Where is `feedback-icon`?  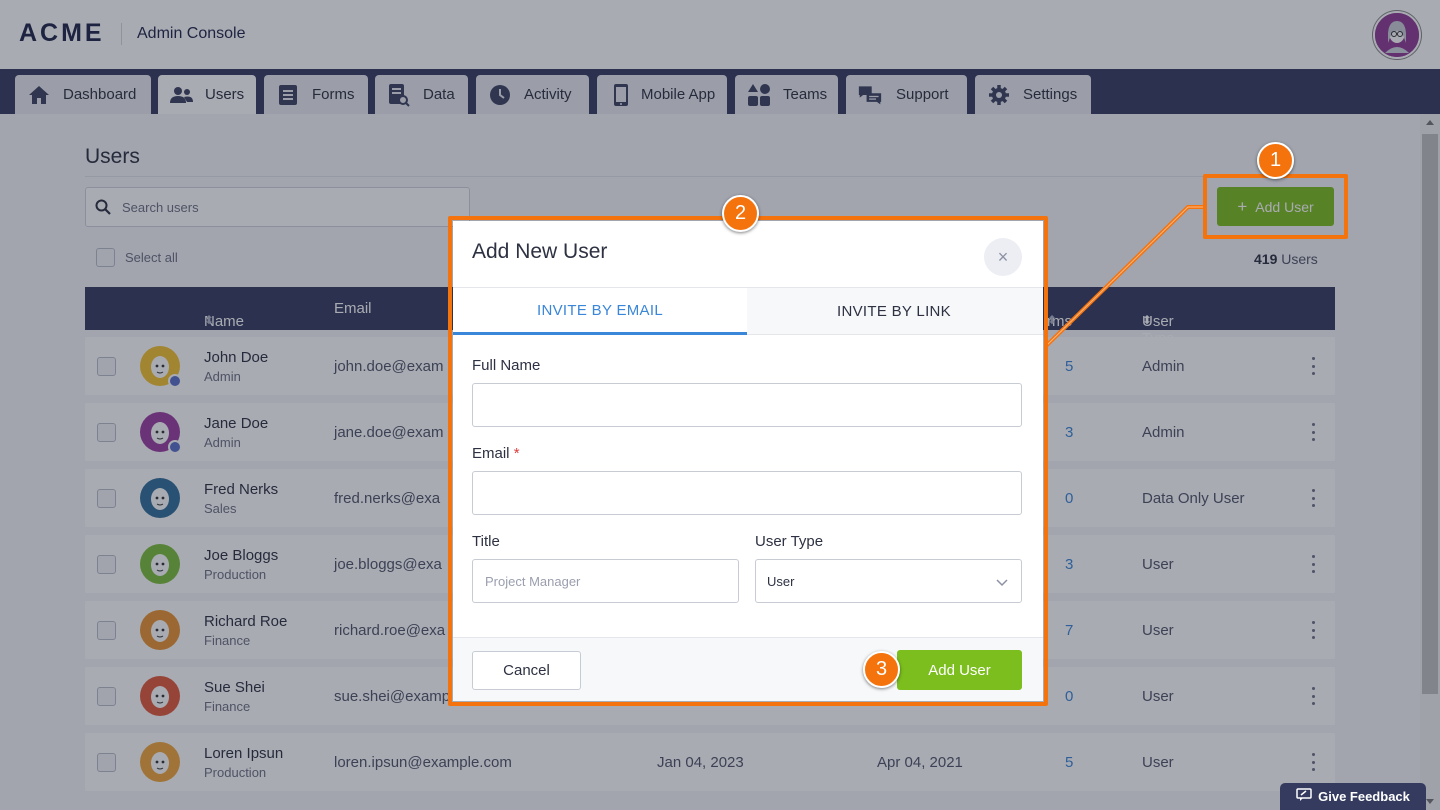 feedback-icon is located at coordinates (1304, 796).